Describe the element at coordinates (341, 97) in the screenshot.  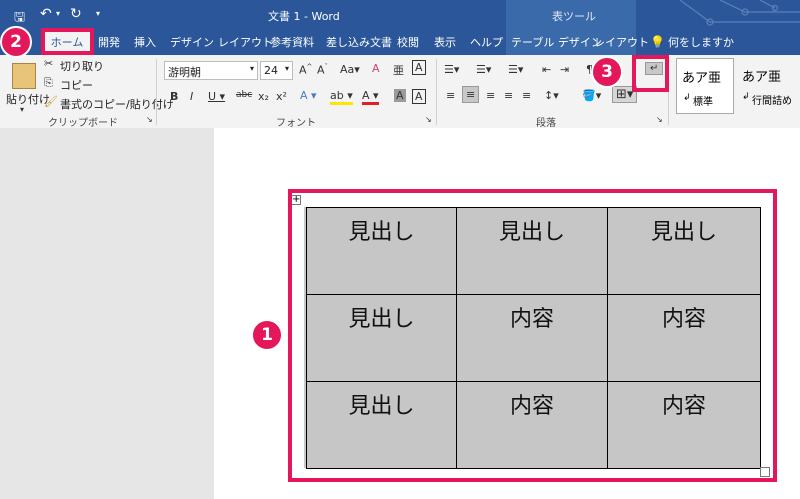
I see `highlight-icon: ab ▾` at that location.